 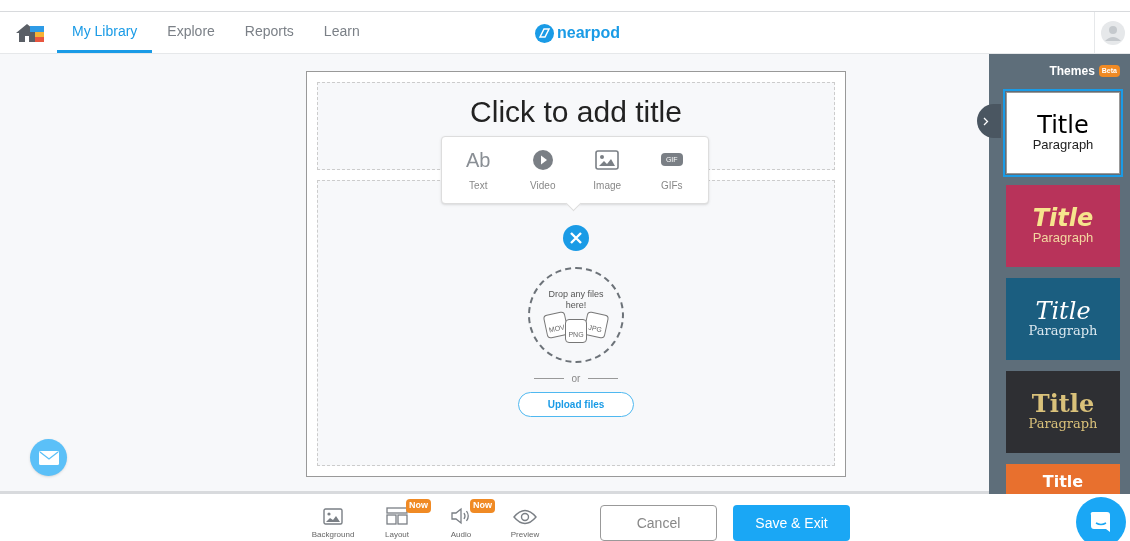 I want to click on speaker-icon, so click(x=461, y=516).